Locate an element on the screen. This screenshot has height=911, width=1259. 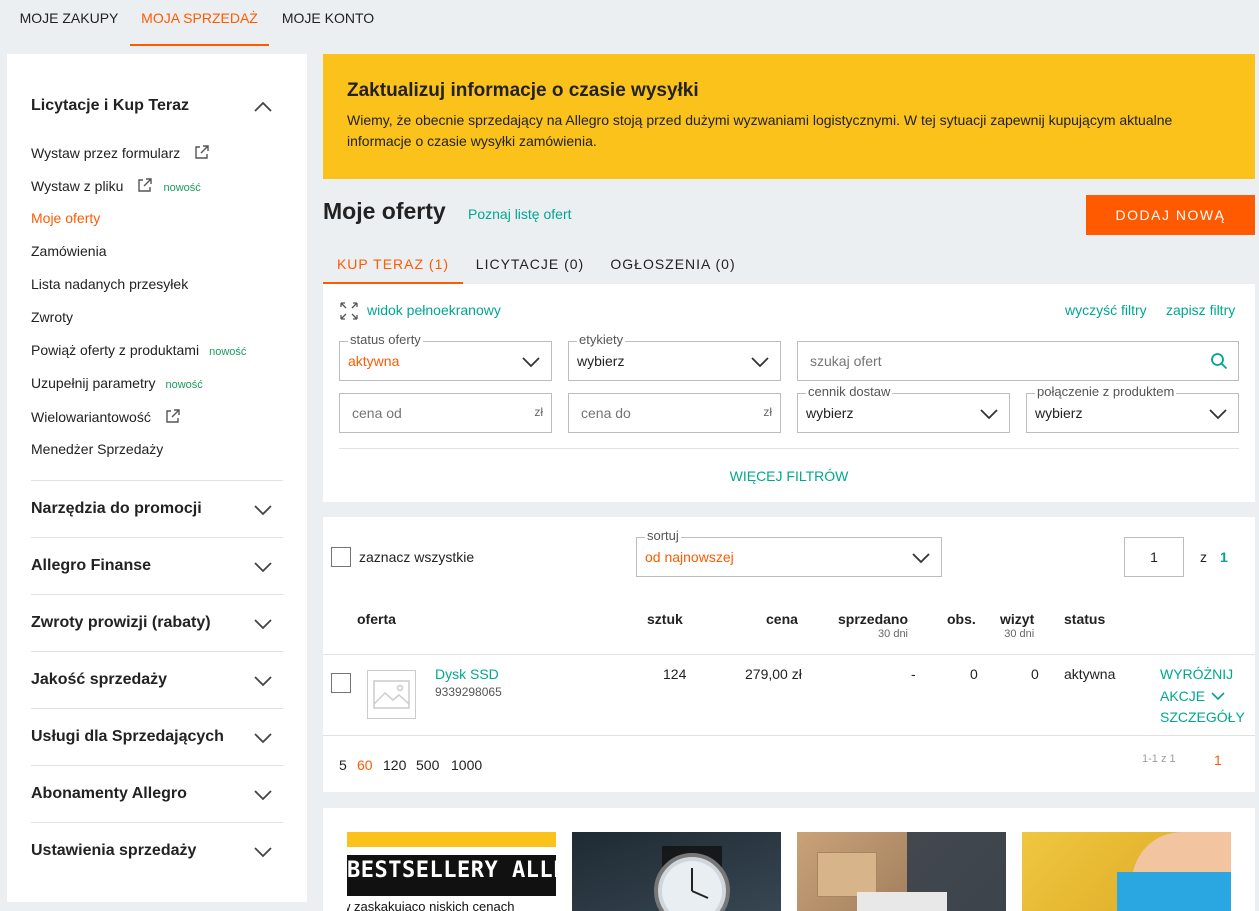
sidebar-item-returns: Zwroty is located at coordinates (52, 317).